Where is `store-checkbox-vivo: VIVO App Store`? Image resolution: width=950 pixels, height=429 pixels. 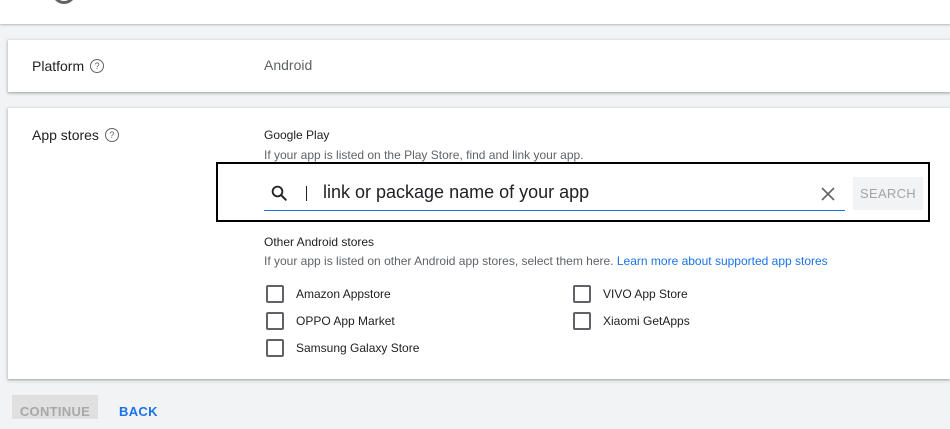 store-checkbox-vivo: VIVO App Store is located at coordinates (630, 294).